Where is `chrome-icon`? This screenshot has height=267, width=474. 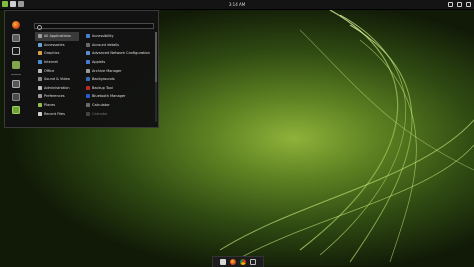
chrome-icon is located at coordinates (243, 262).